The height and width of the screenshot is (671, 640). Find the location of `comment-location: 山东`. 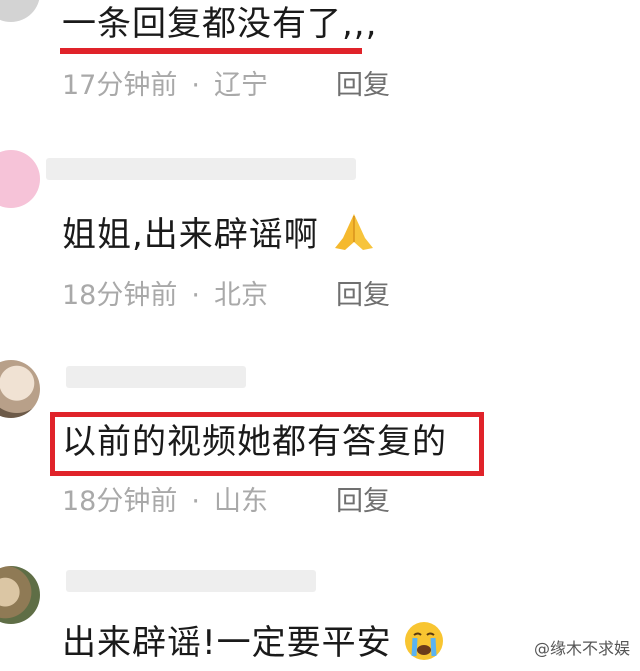

comment-location: 山东 is located at coordinates (240, 501).